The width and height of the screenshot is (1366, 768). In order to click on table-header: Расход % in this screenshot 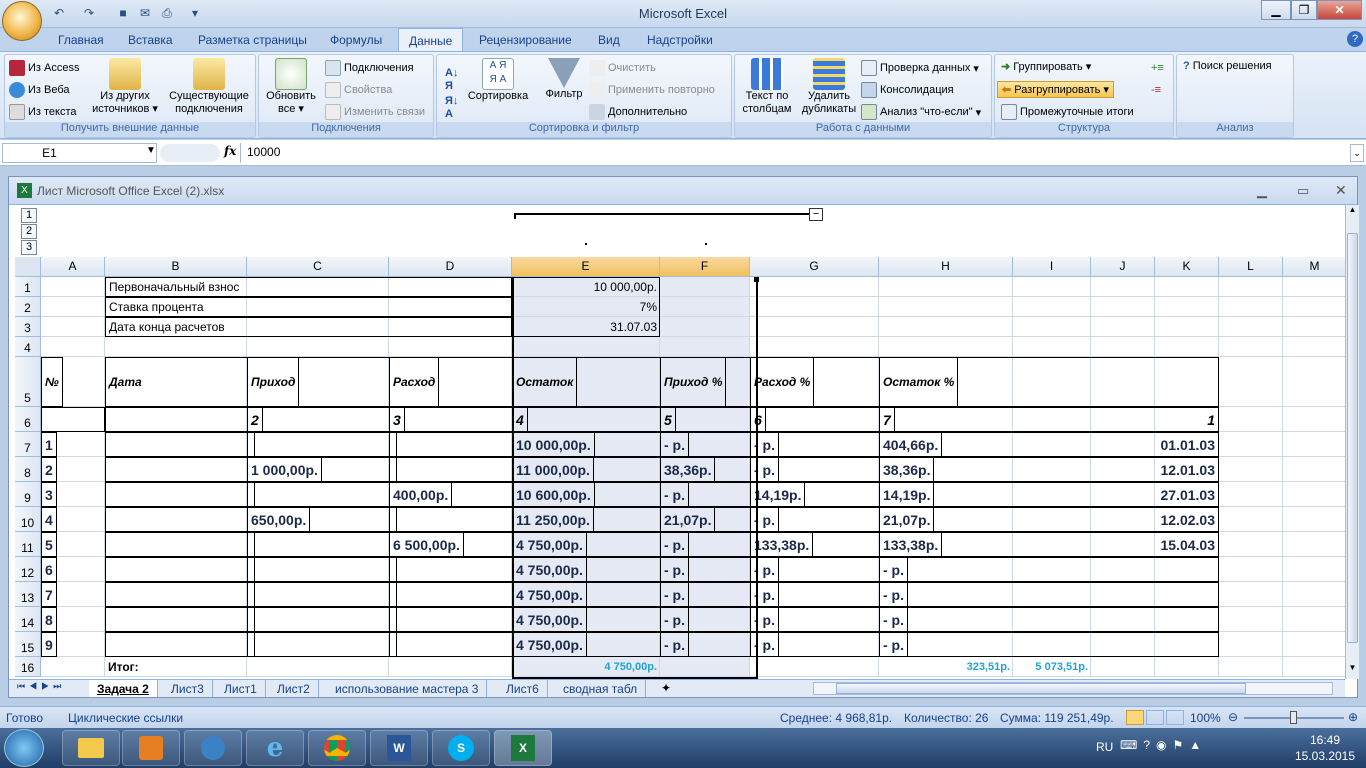, I will do `click(782, 382)`.